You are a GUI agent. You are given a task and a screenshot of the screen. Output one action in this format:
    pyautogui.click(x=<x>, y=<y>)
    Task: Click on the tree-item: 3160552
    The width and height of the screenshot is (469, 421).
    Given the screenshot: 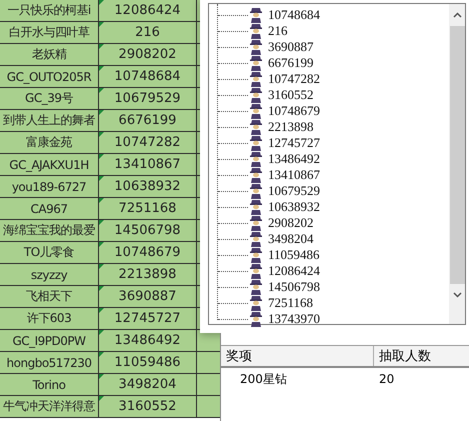 What is the action you would take?
    pyautogui.click(x=291, y=95)
    